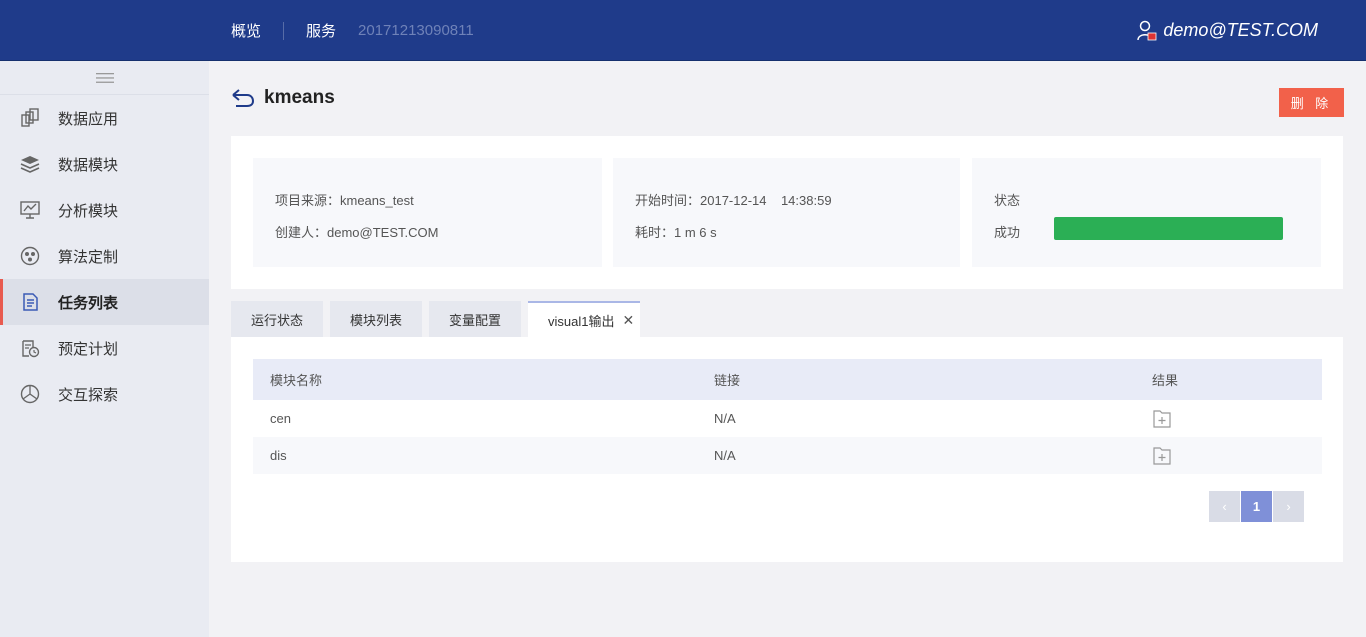 The width and height of the screenshot is (1366, 637). Describe the element at coordinates (1240, 30) in the screenshot. I see `user-name: demo@TEST.COM` at that location.